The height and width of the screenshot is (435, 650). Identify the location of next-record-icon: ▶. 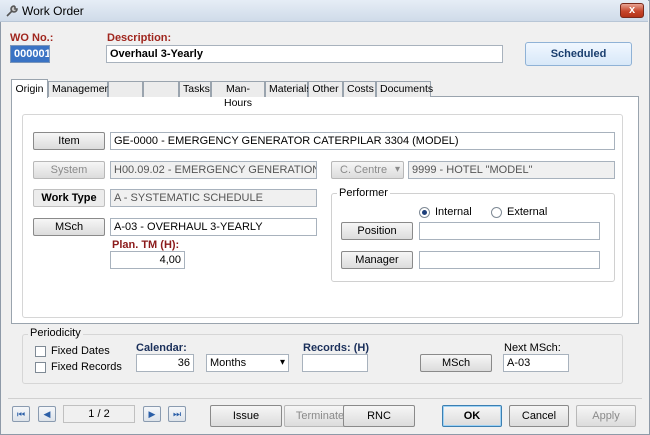
(152, 414).